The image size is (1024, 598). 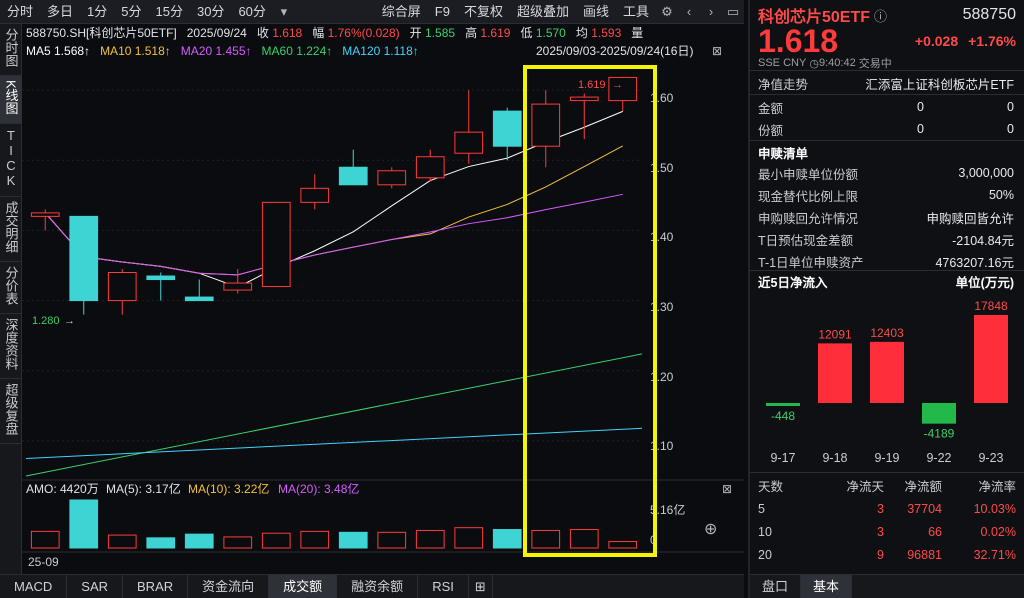 I want to click on trade-status: 交易中, so click(x=875, y=63).